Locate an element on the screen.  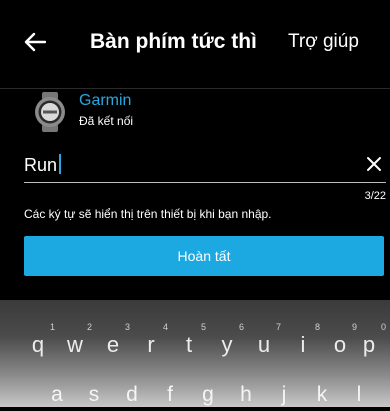
message-input-text: Run is located at coordinates (43, 165).